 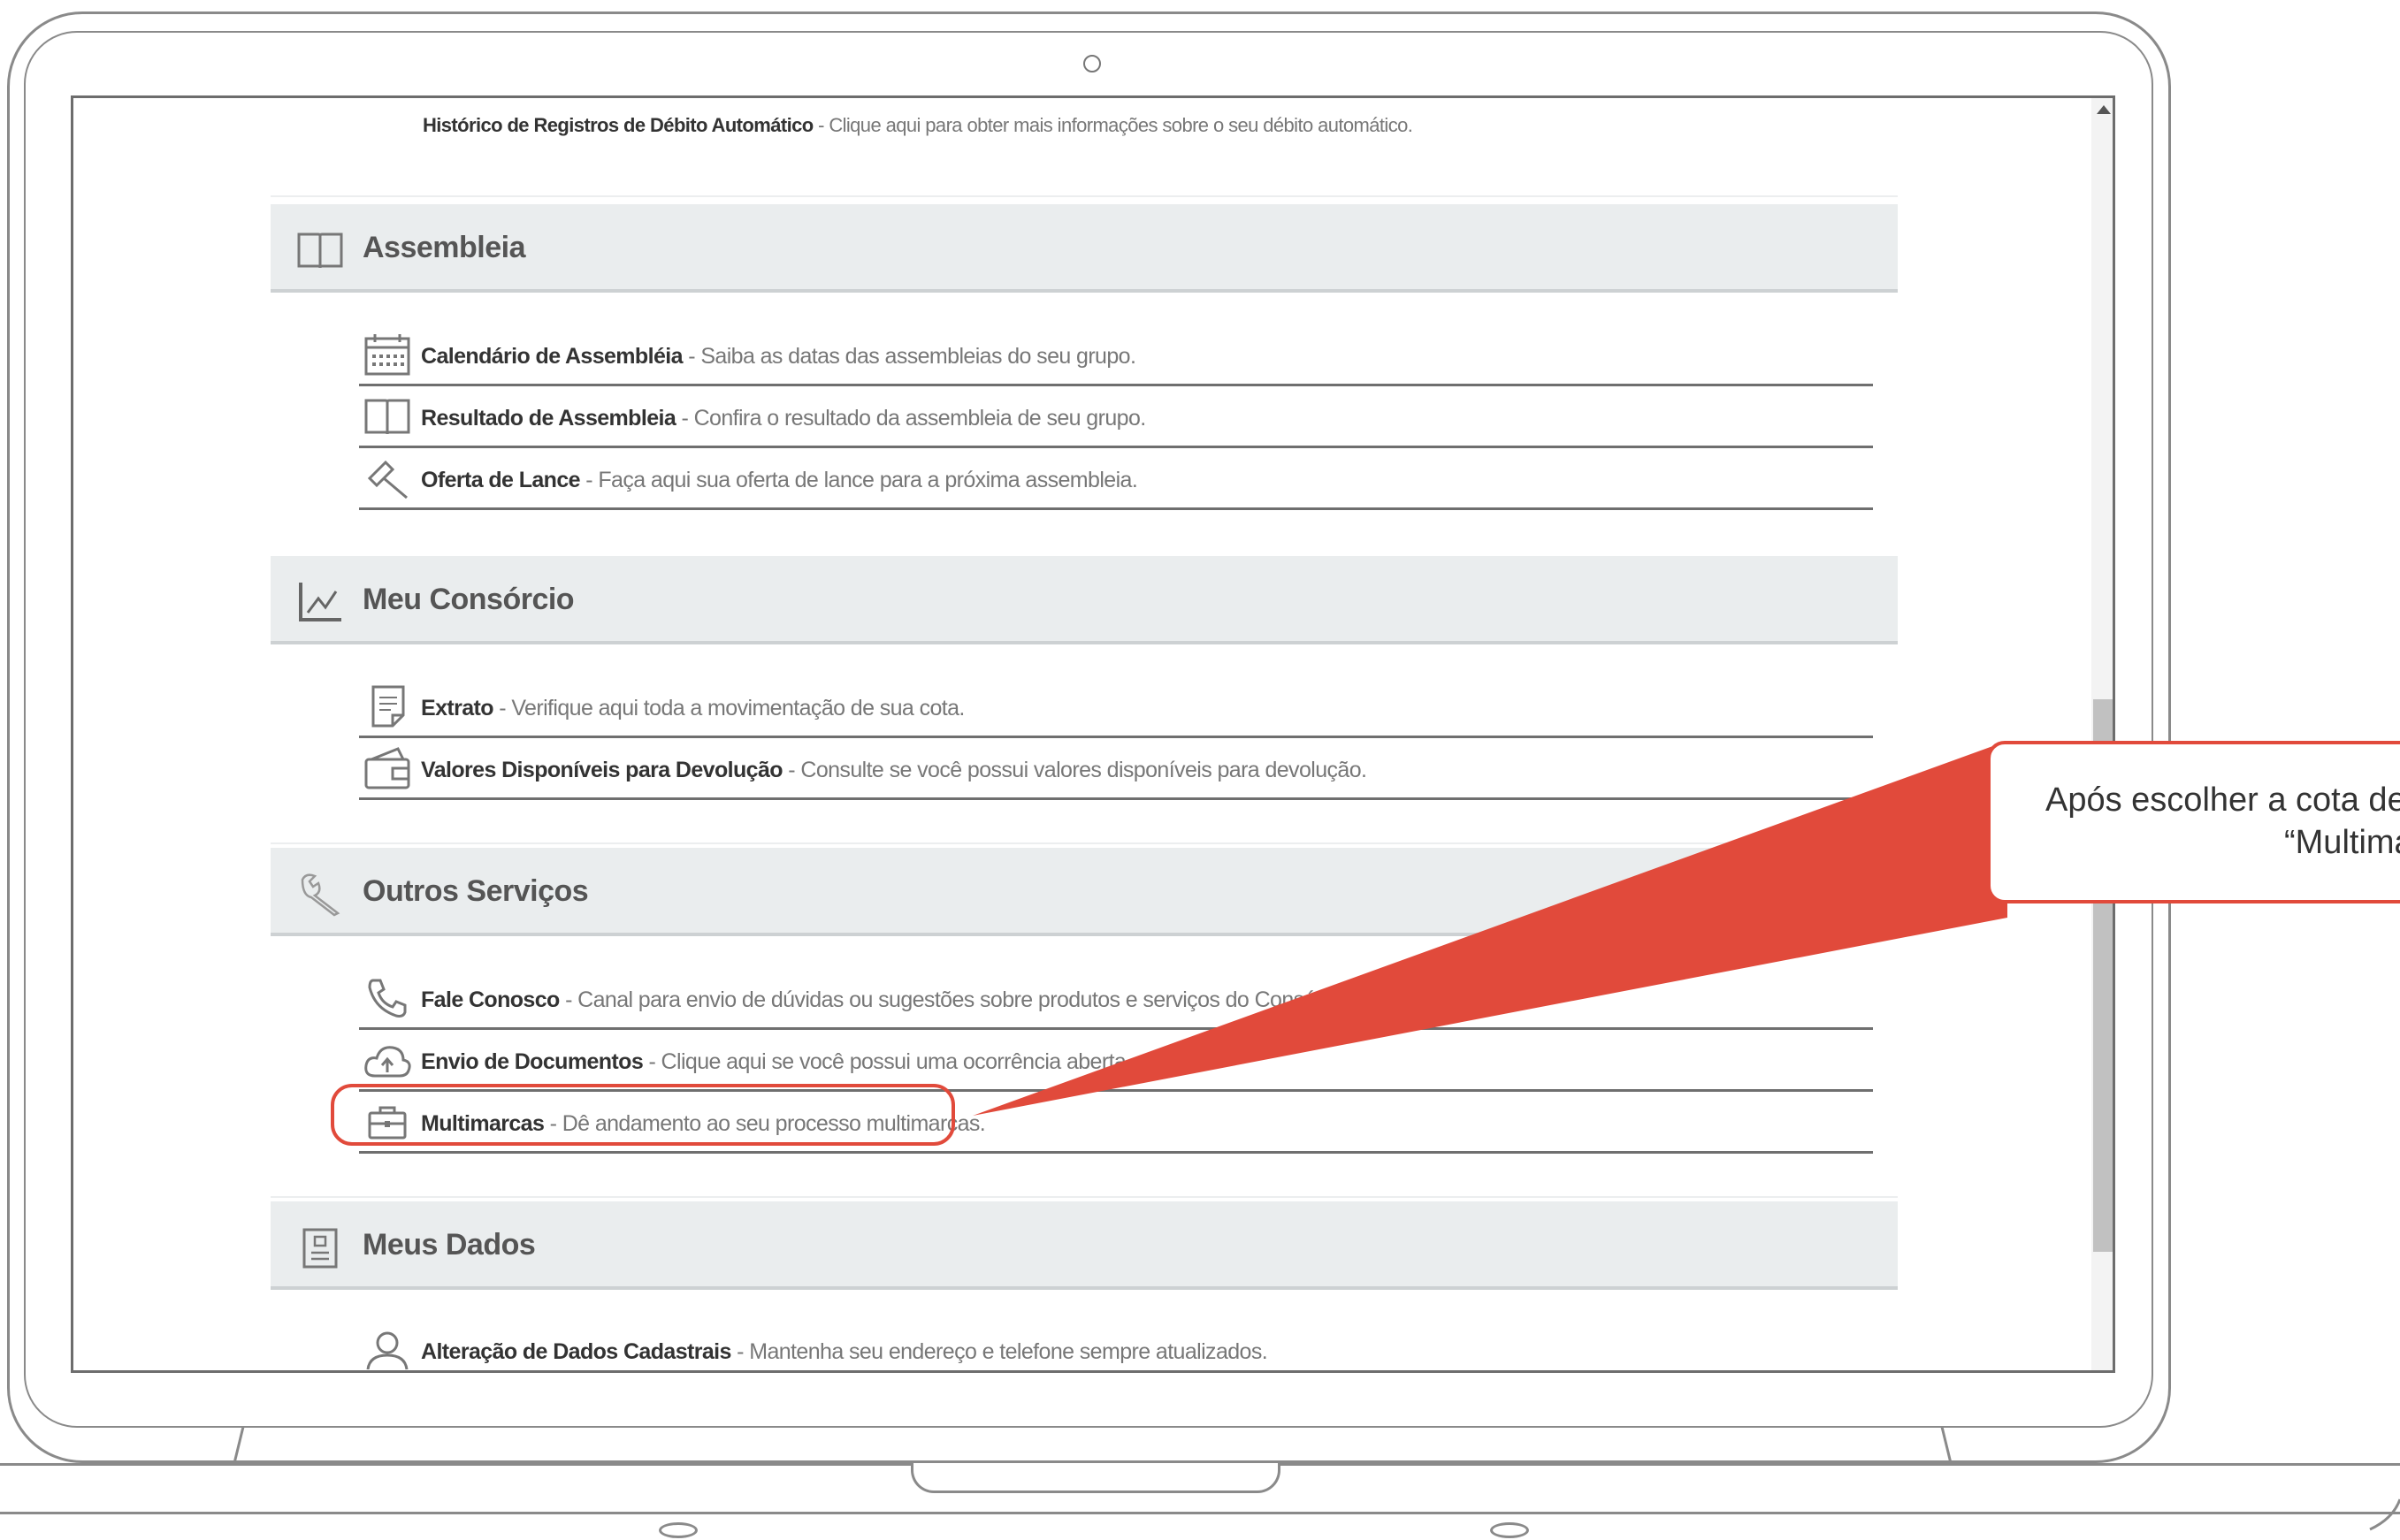 What do you see at coordinates (2342, 843) in the screenshot?
I see `callout-line-2: “Multima` at bounding box center [2342, 843].